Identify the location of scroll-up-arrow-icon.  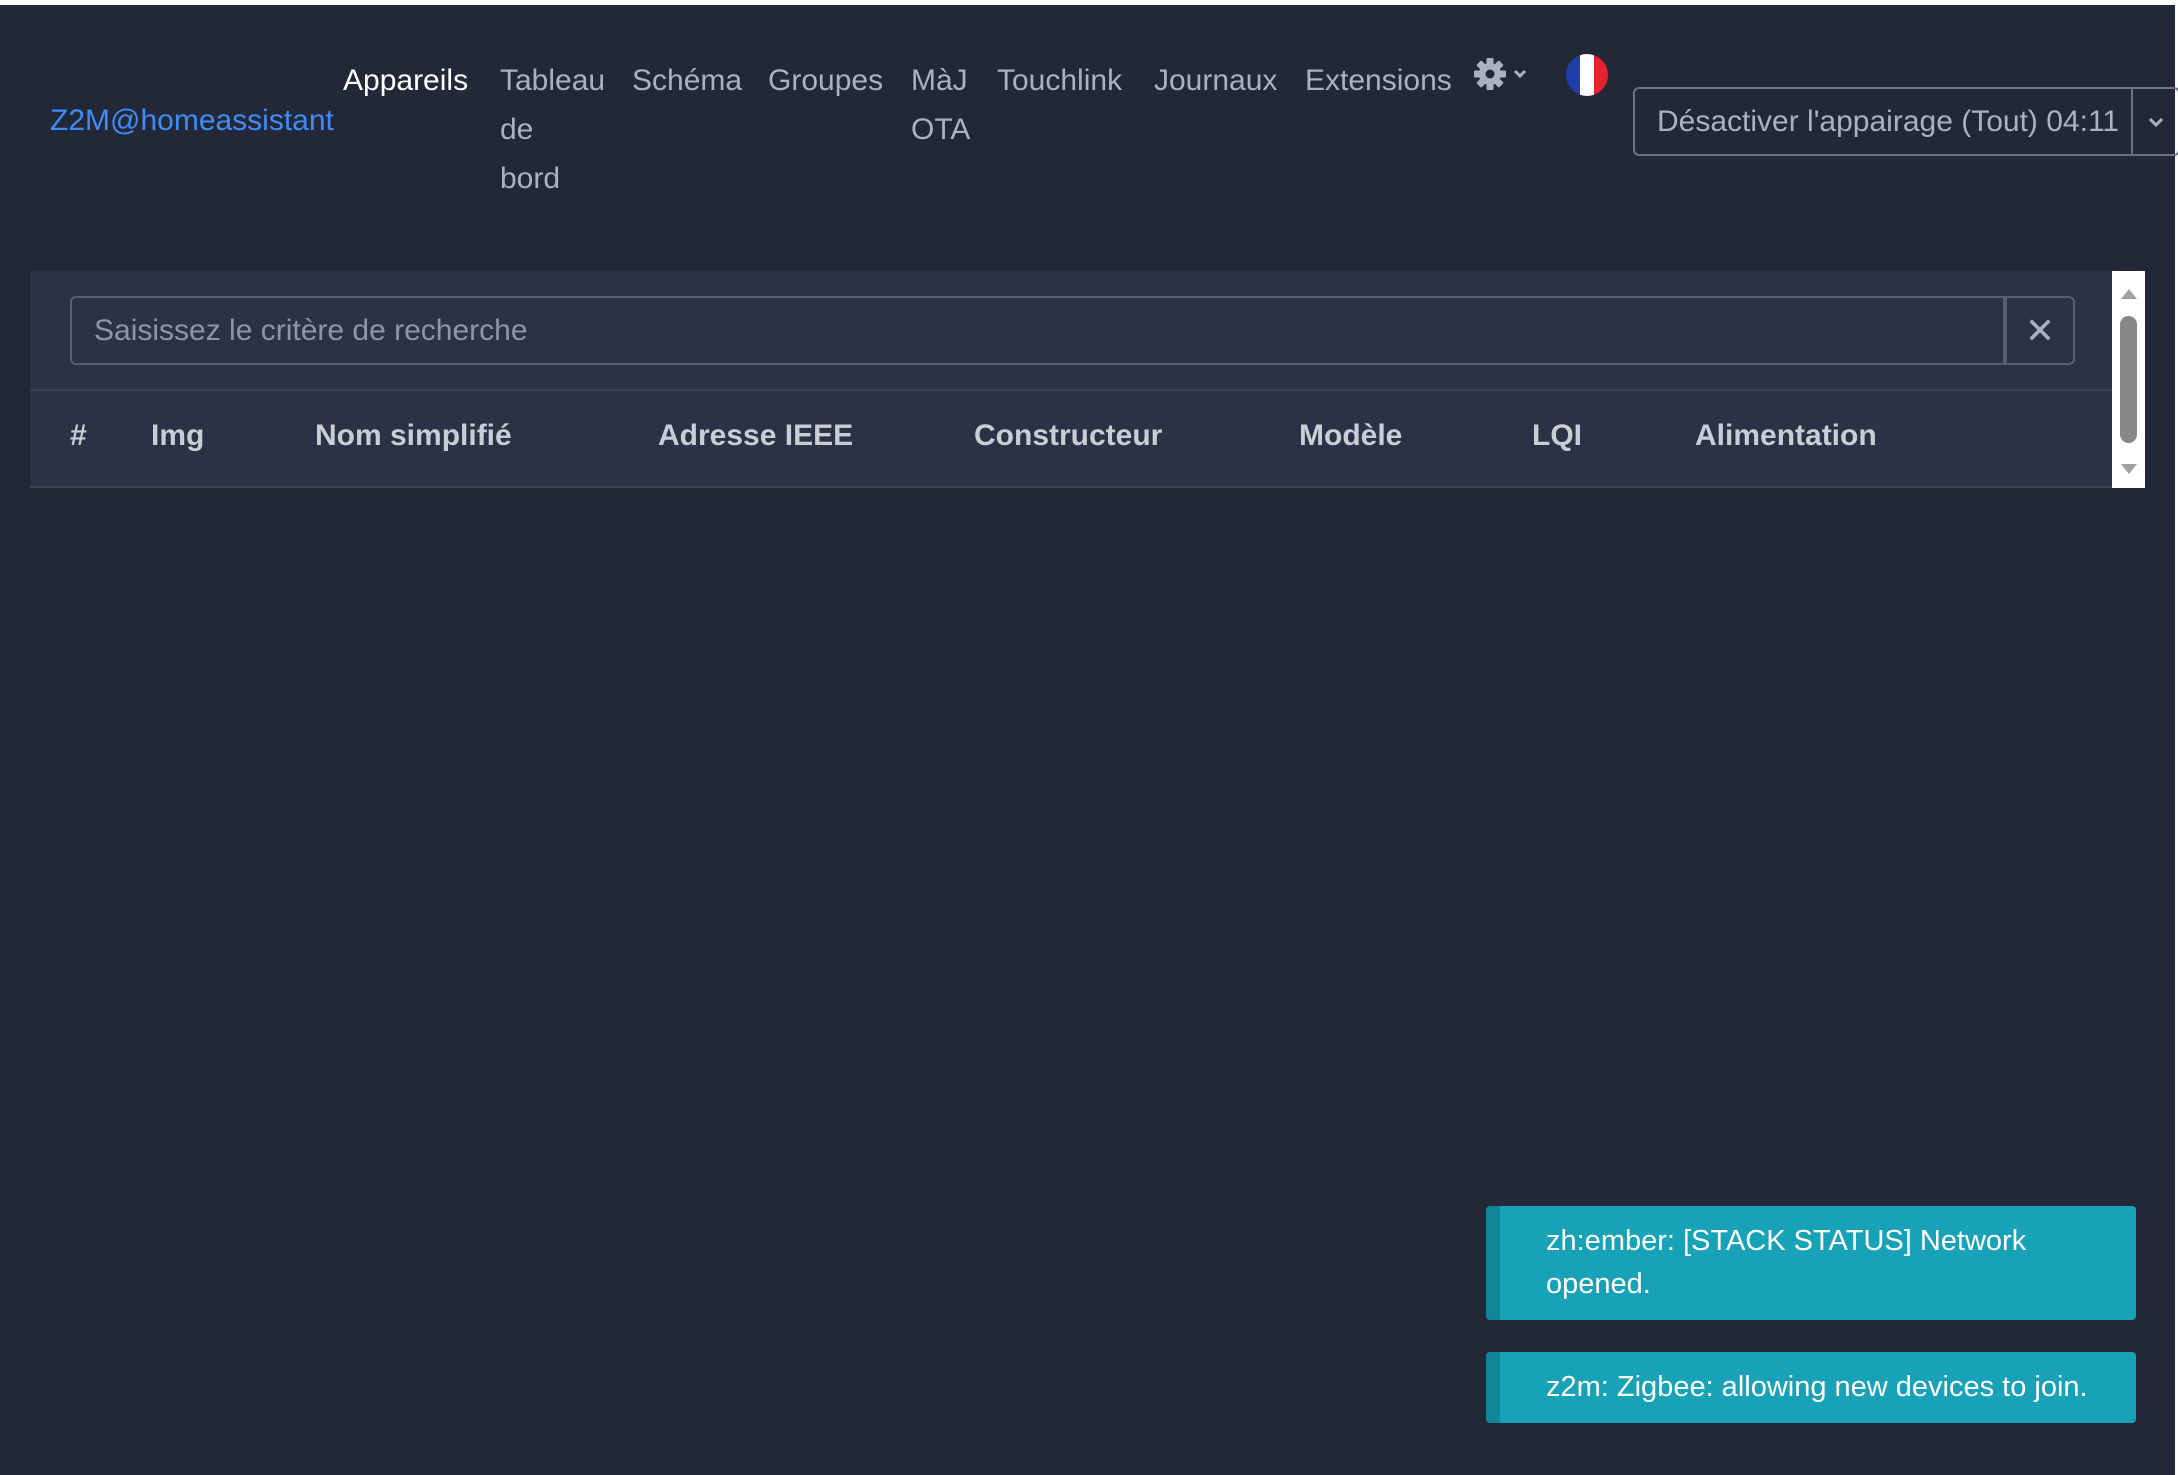
(2129, 294).